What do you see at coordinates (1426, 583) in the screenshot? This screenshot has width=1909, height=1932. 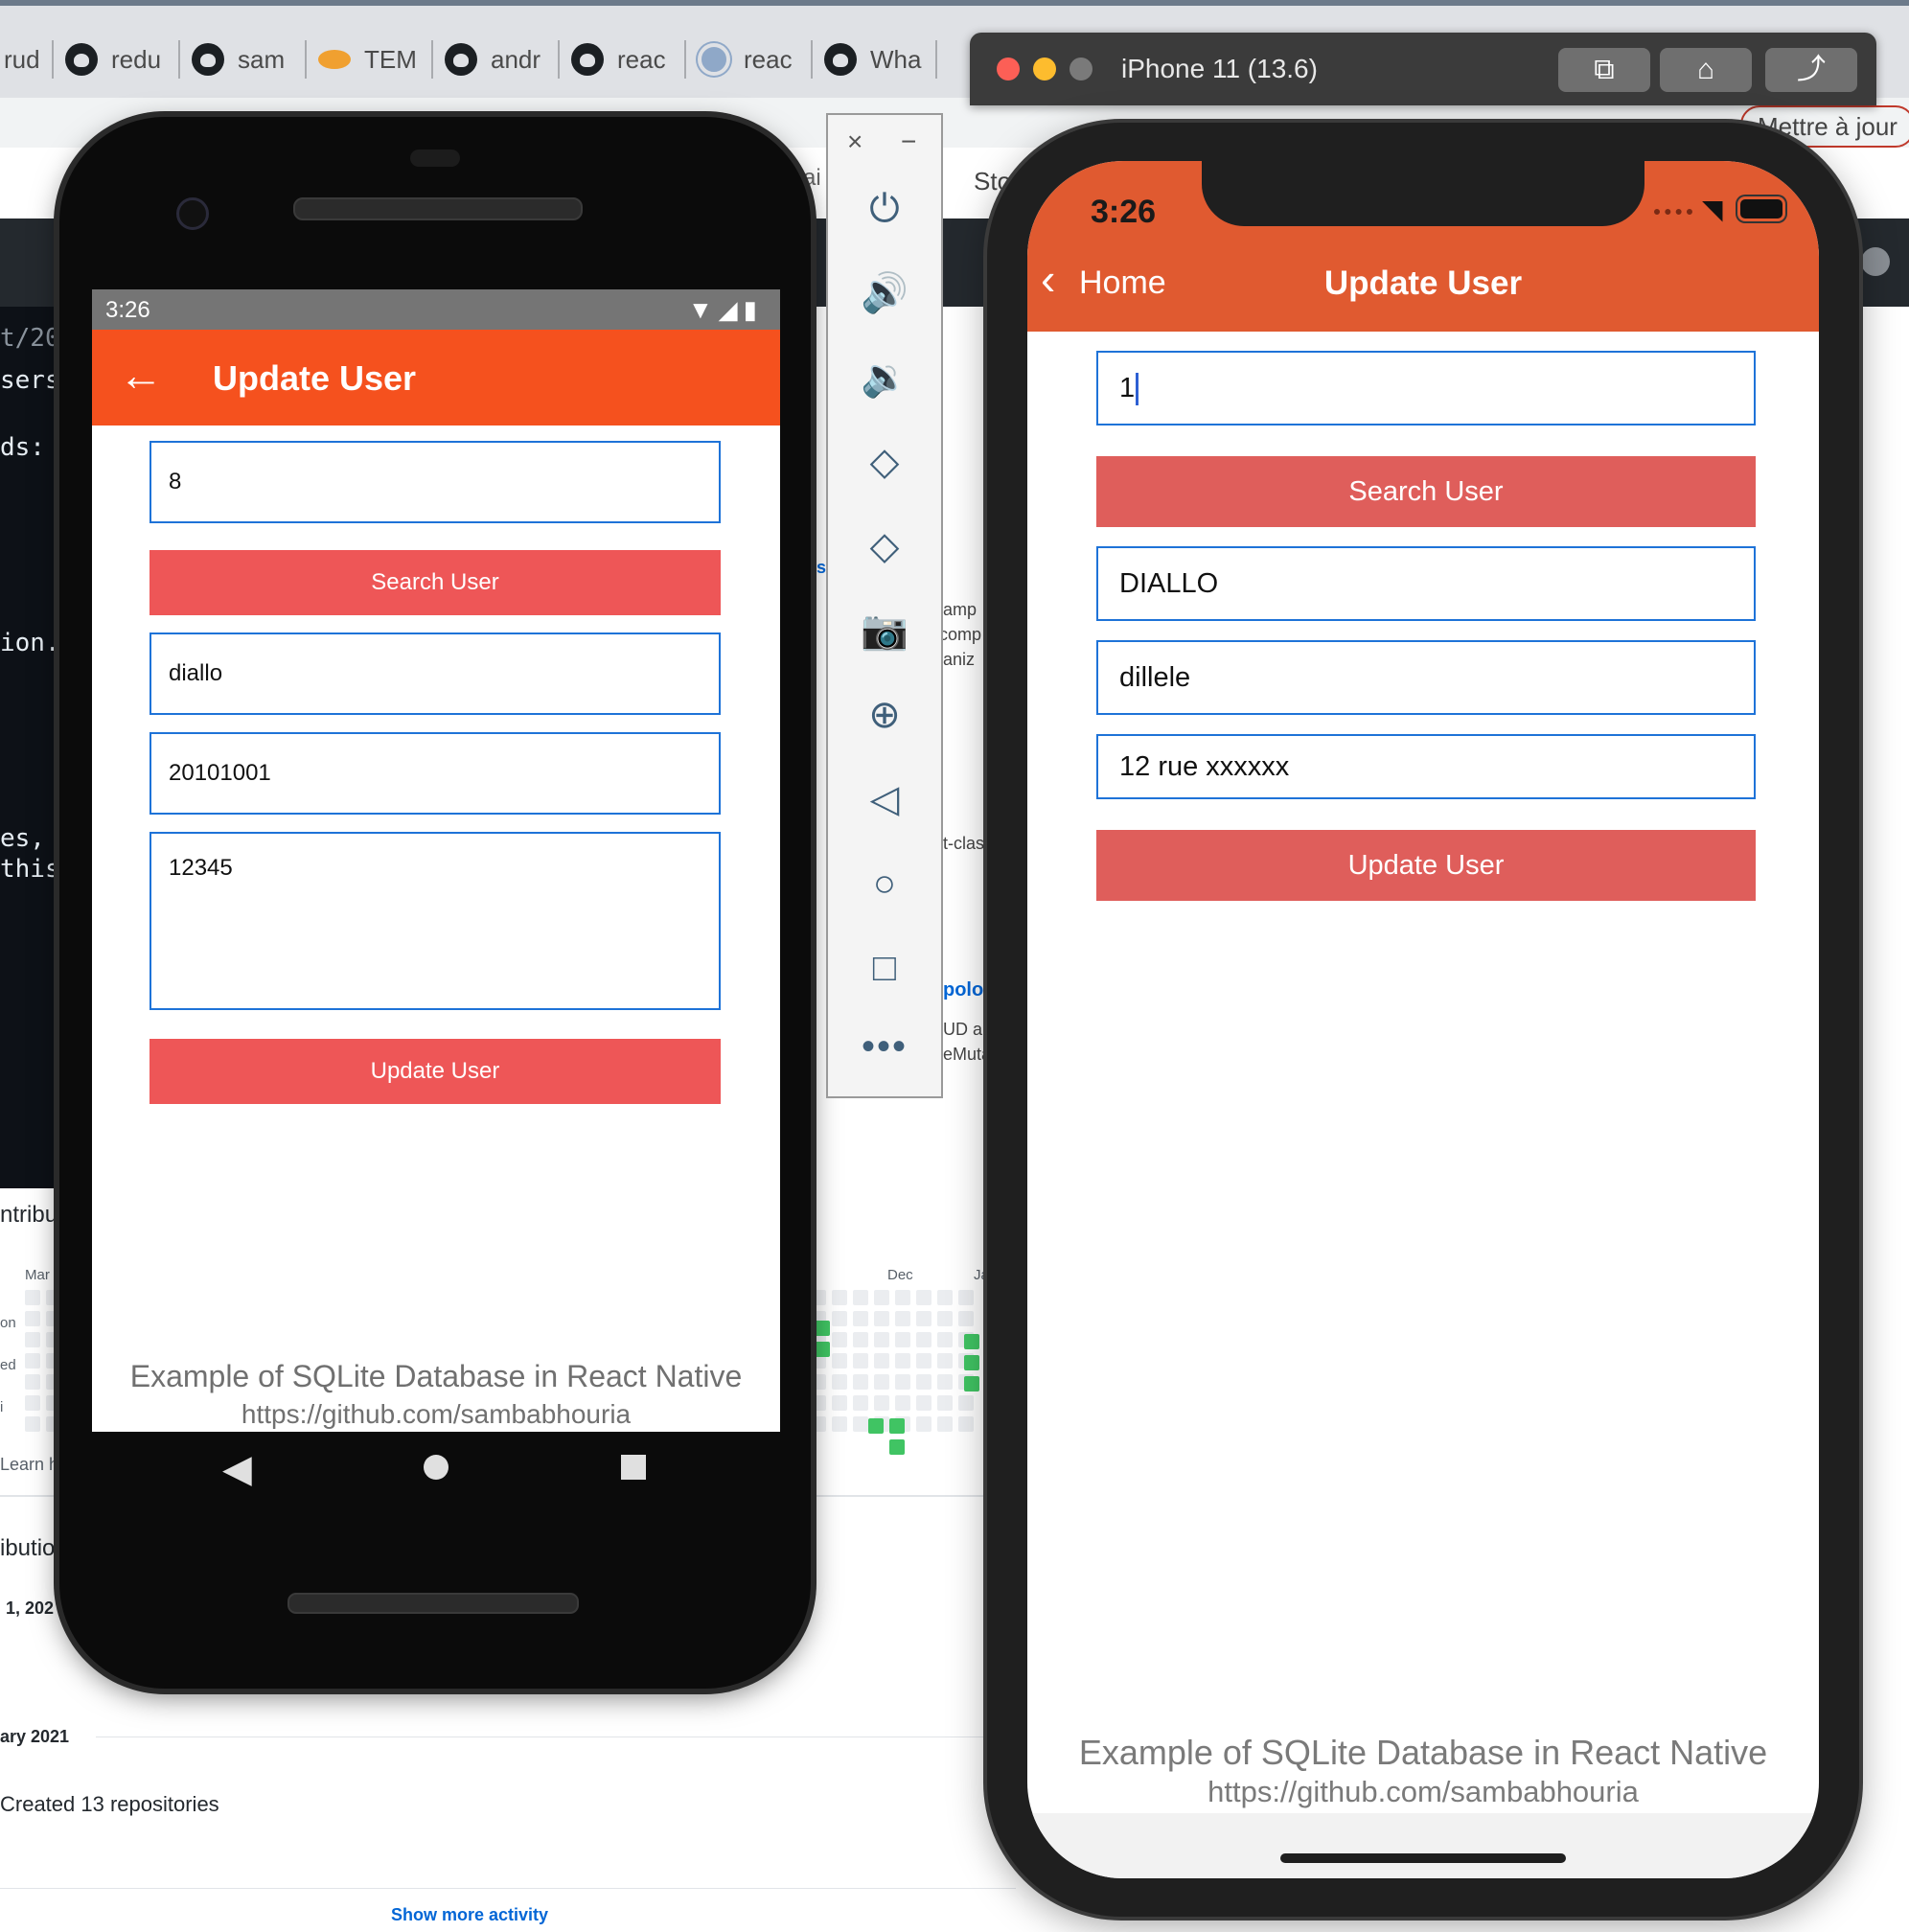 I see `name-input: DIALLO` at bounding box center [1426, 583].